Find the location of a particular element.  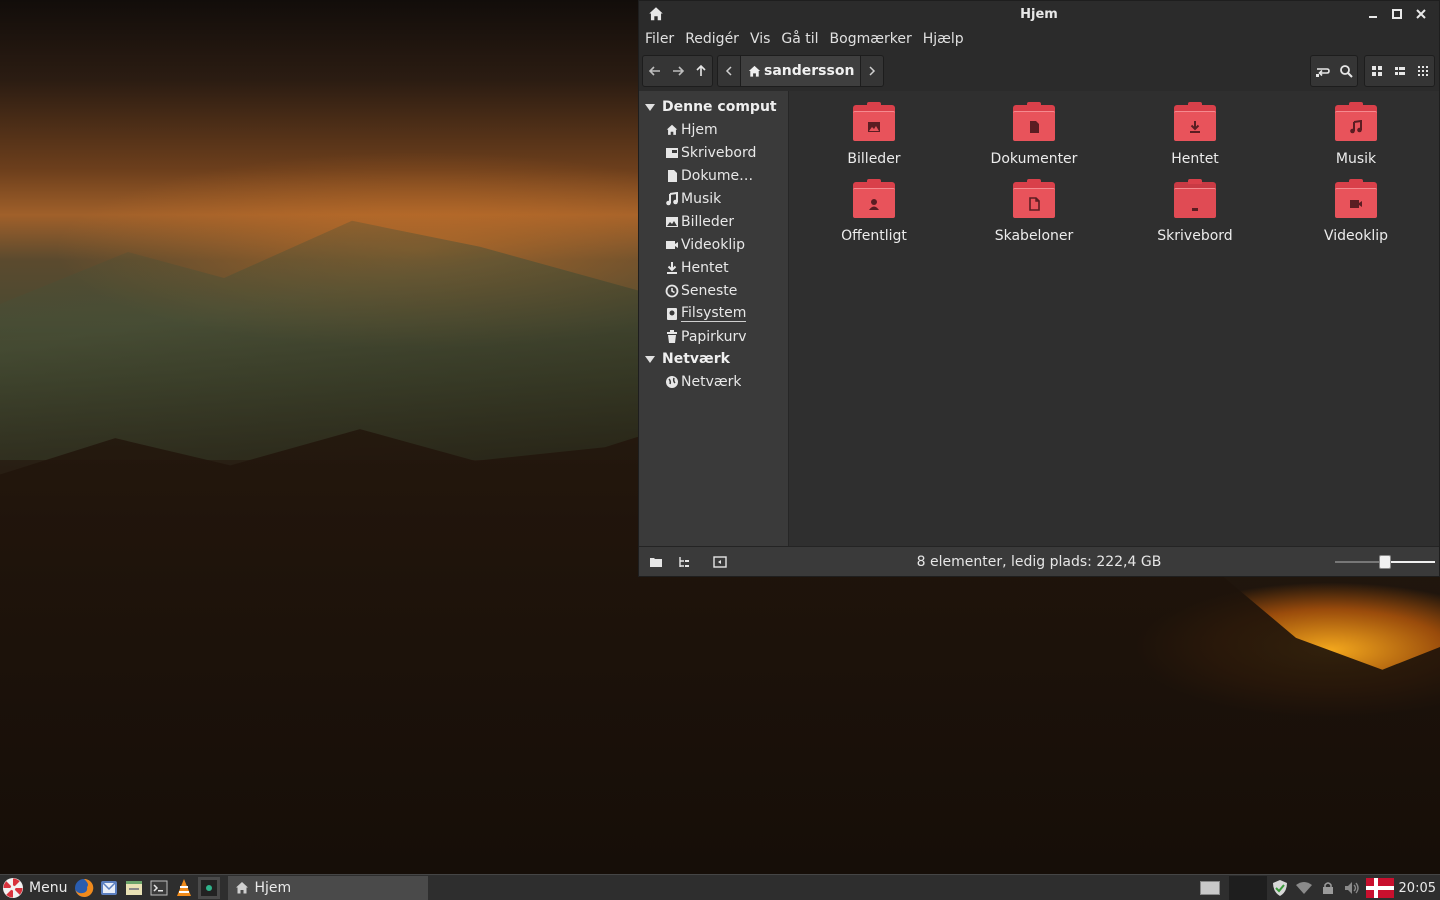

network-tray-icon is located at coordinates (1304, 888).